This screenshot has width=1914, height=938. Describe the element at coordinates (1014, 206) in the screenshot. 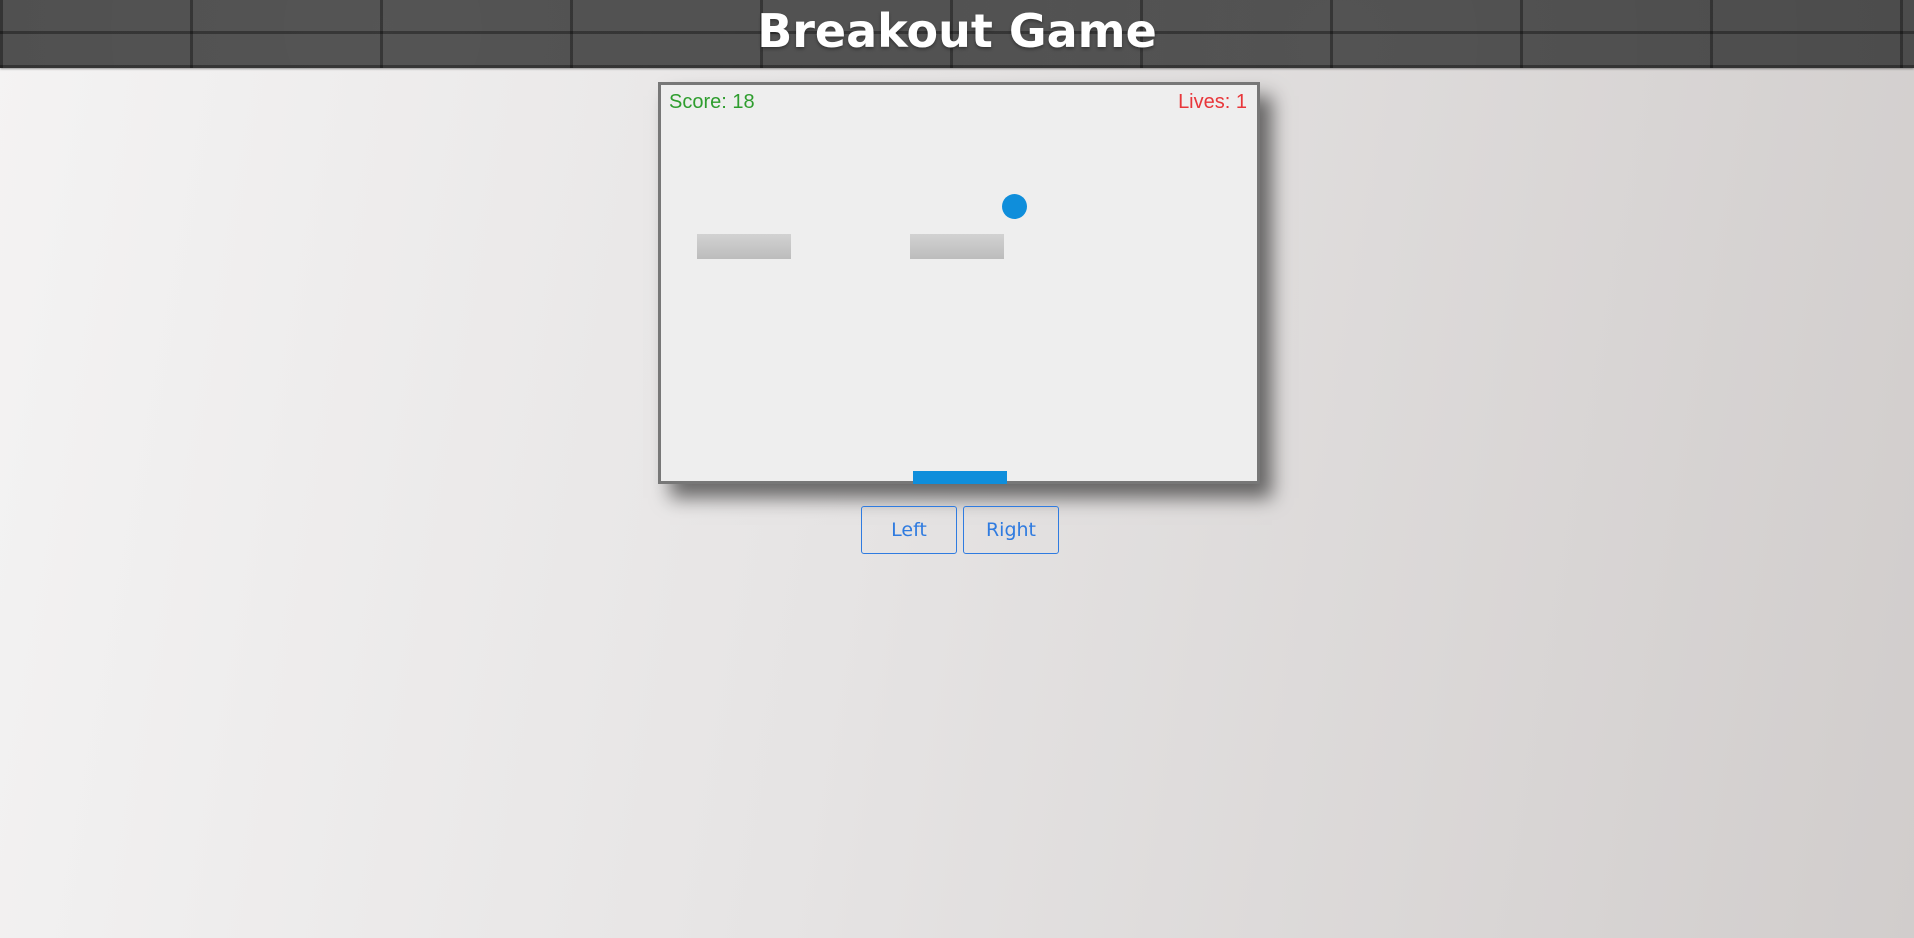

I see `ball` at that location.